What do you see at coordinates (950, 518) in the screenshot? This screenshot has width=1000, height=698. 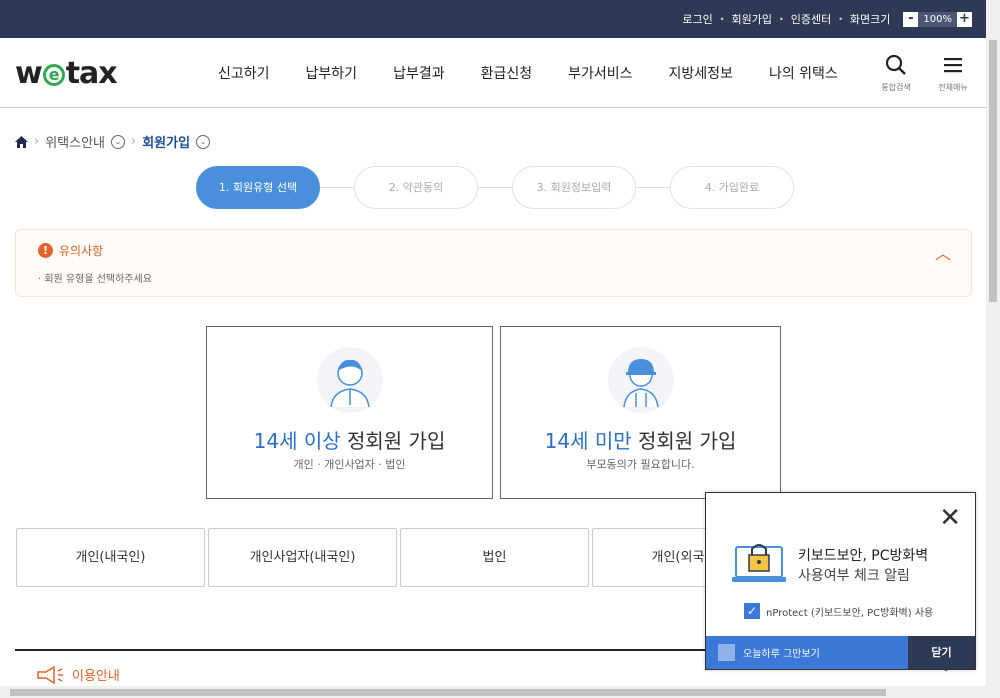 I see `close-icon: ✕` at bounding box center [950, 518].